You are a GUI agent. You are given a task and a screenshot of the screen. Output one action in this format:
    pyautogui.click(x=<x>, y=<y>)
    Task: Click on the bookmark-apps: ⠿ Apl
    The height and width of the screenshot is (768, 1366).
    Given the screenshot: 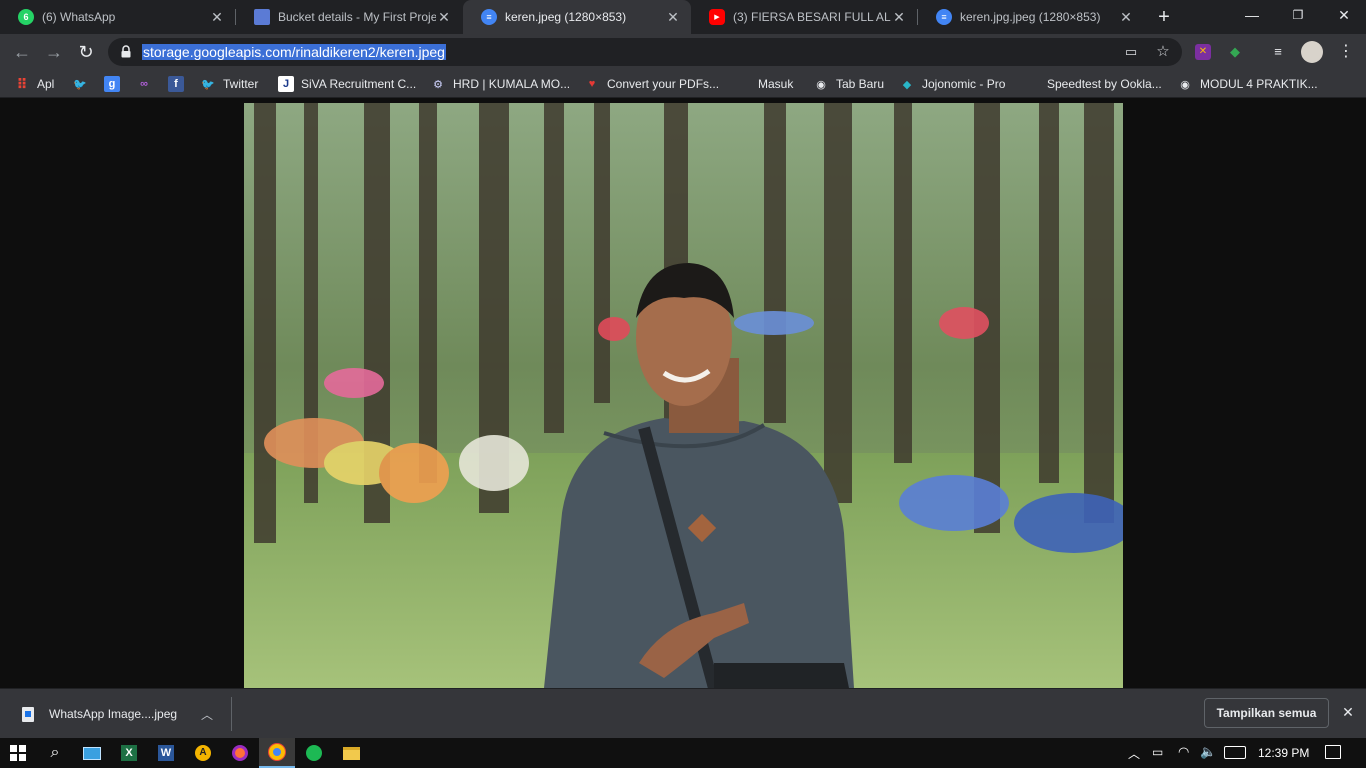 What is the action you would take?
    pyautogui.click(x=34, y=84)
    